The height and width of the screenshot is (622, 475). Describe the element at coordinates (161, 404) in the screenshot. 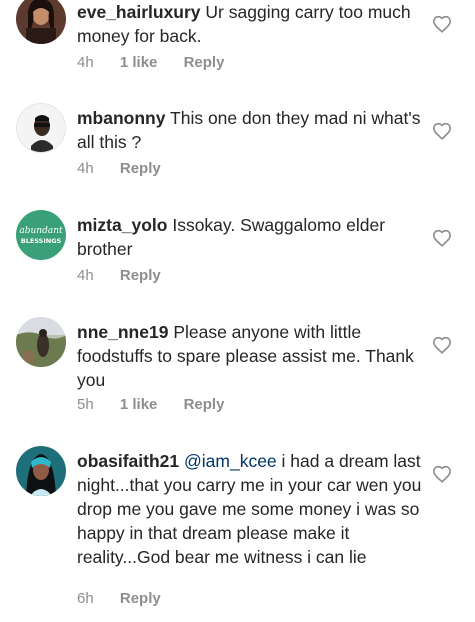

I see `comment-meta: 5h 1 like Reply` at that location.